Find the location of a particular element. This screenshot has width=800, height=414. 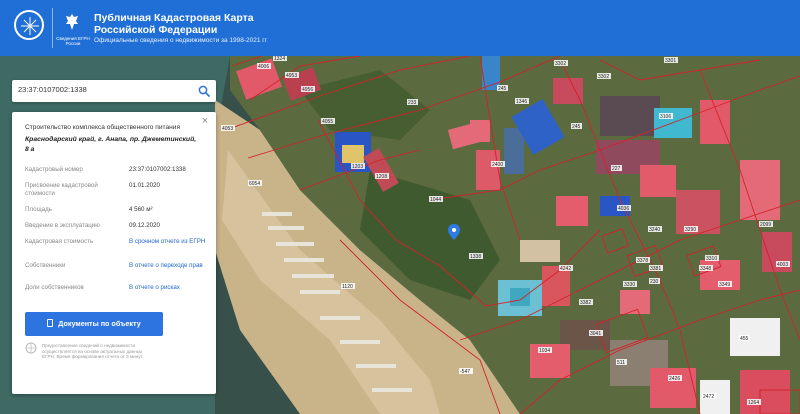

plot-number-label: 4006 is located at coordinates (263, 67).